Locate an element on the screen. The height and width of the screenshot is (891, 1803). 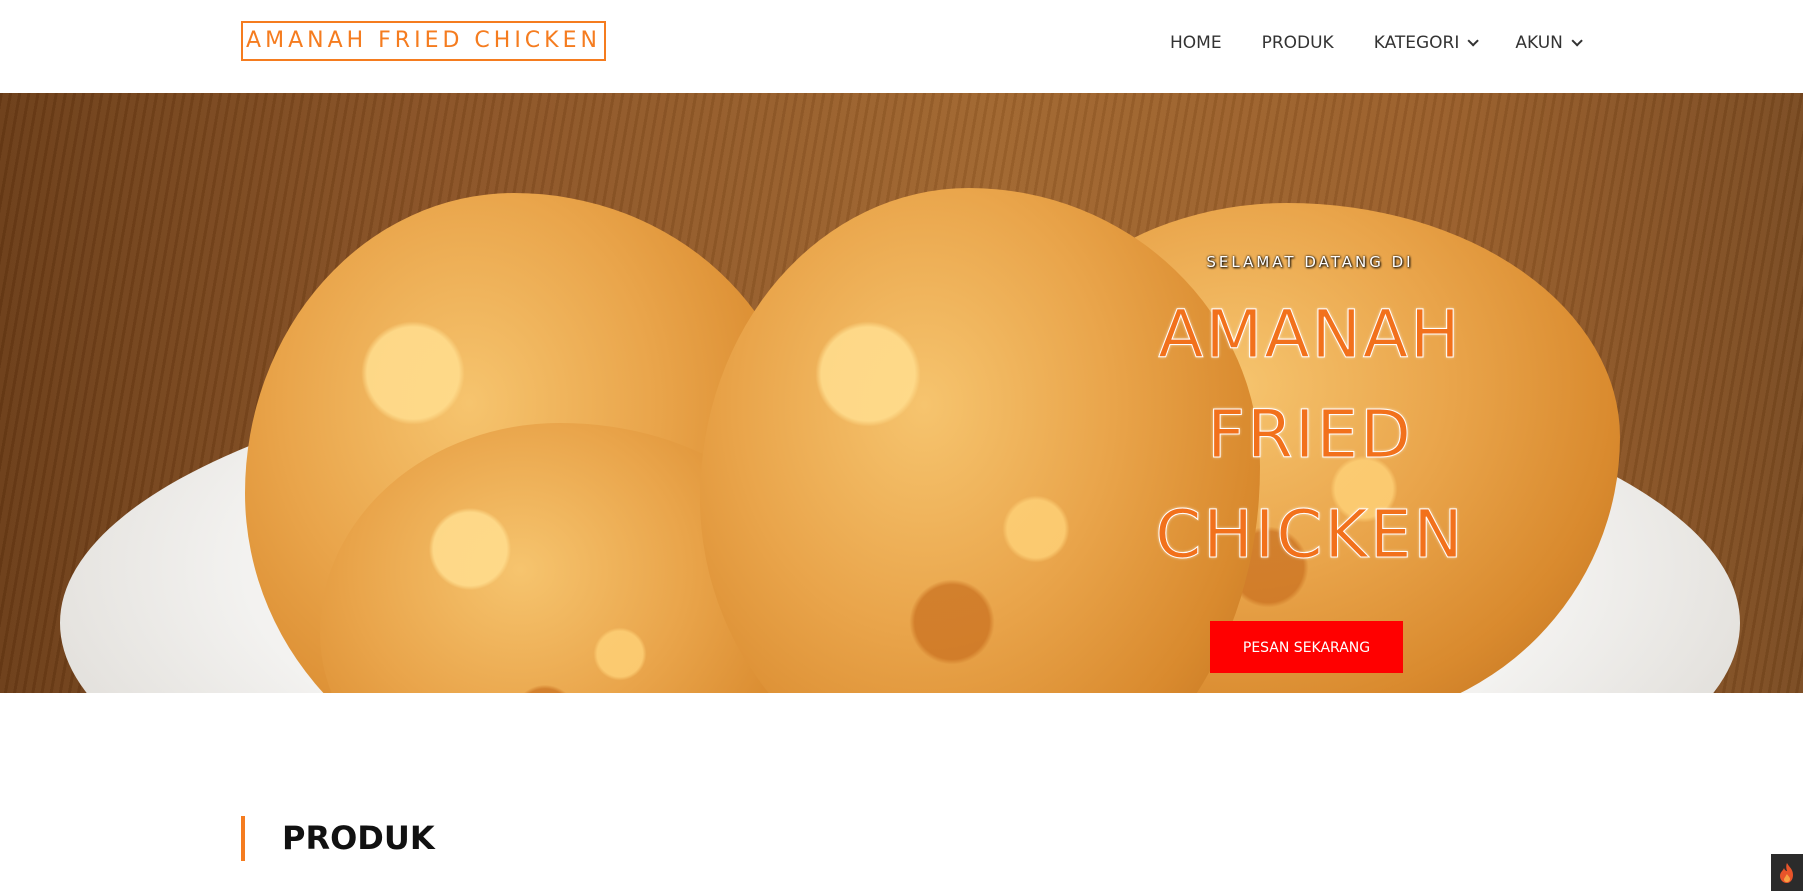
fire-icon is located at coordinates (1786, 873).